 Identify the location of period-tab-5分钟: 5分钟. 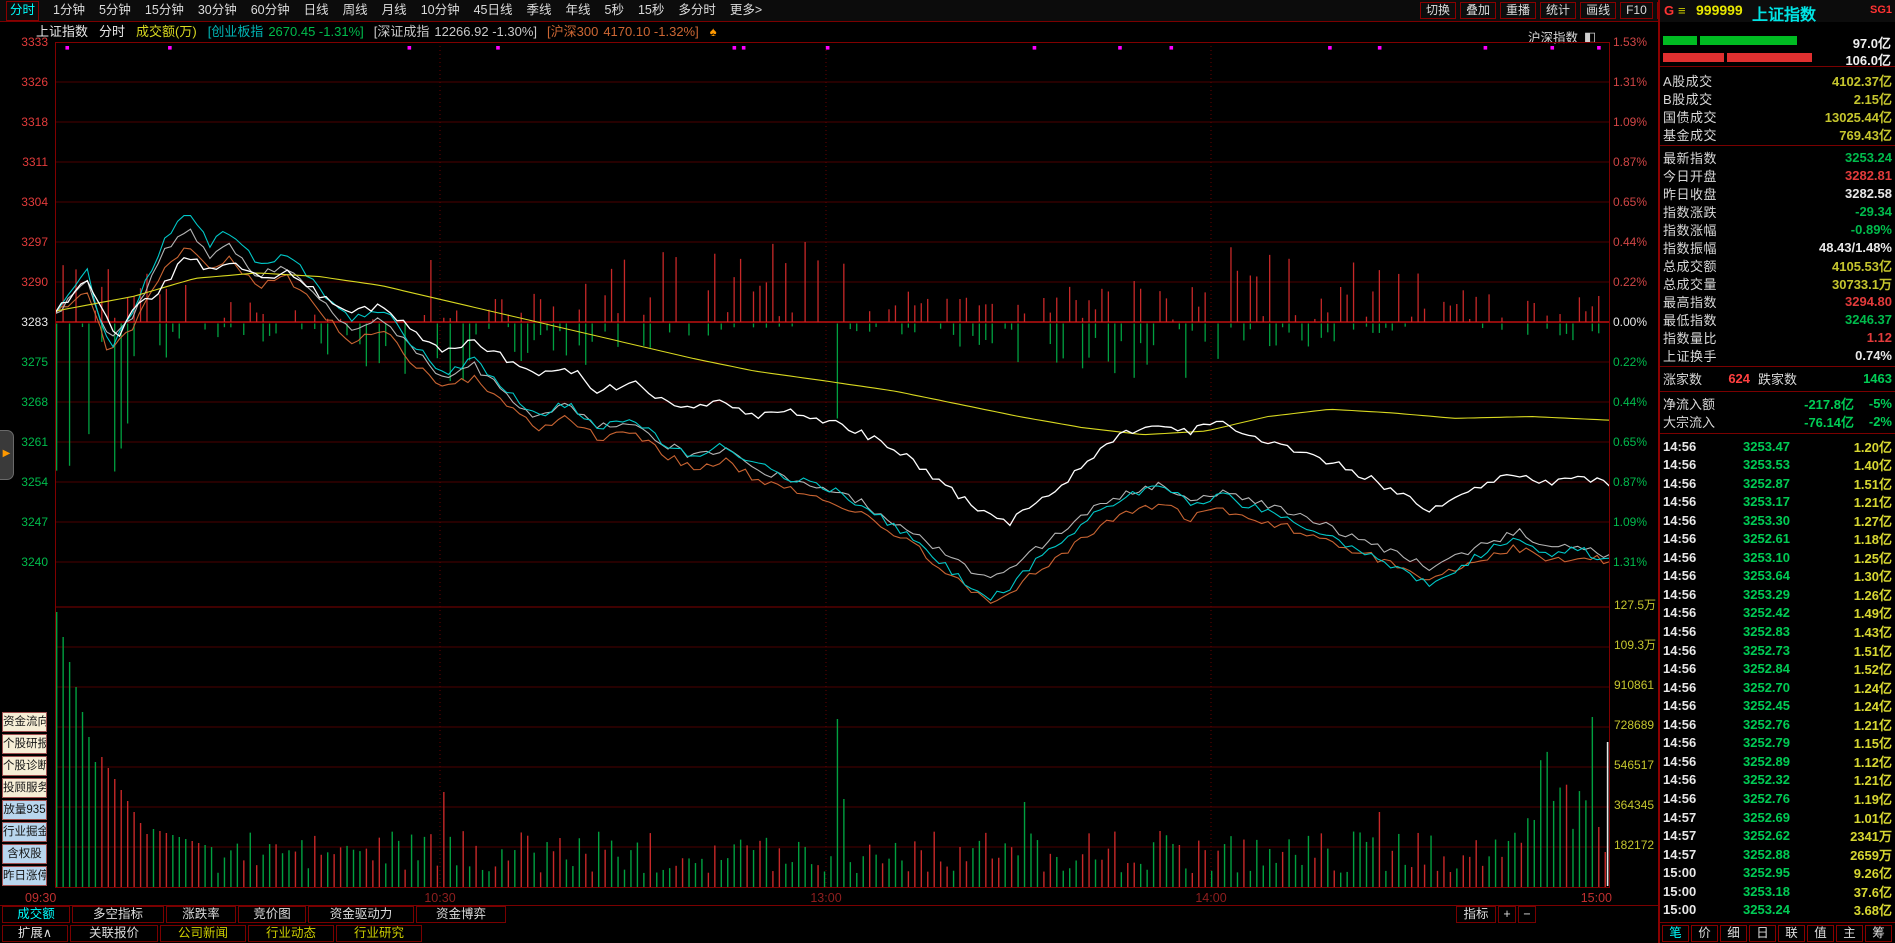
(115, 10).